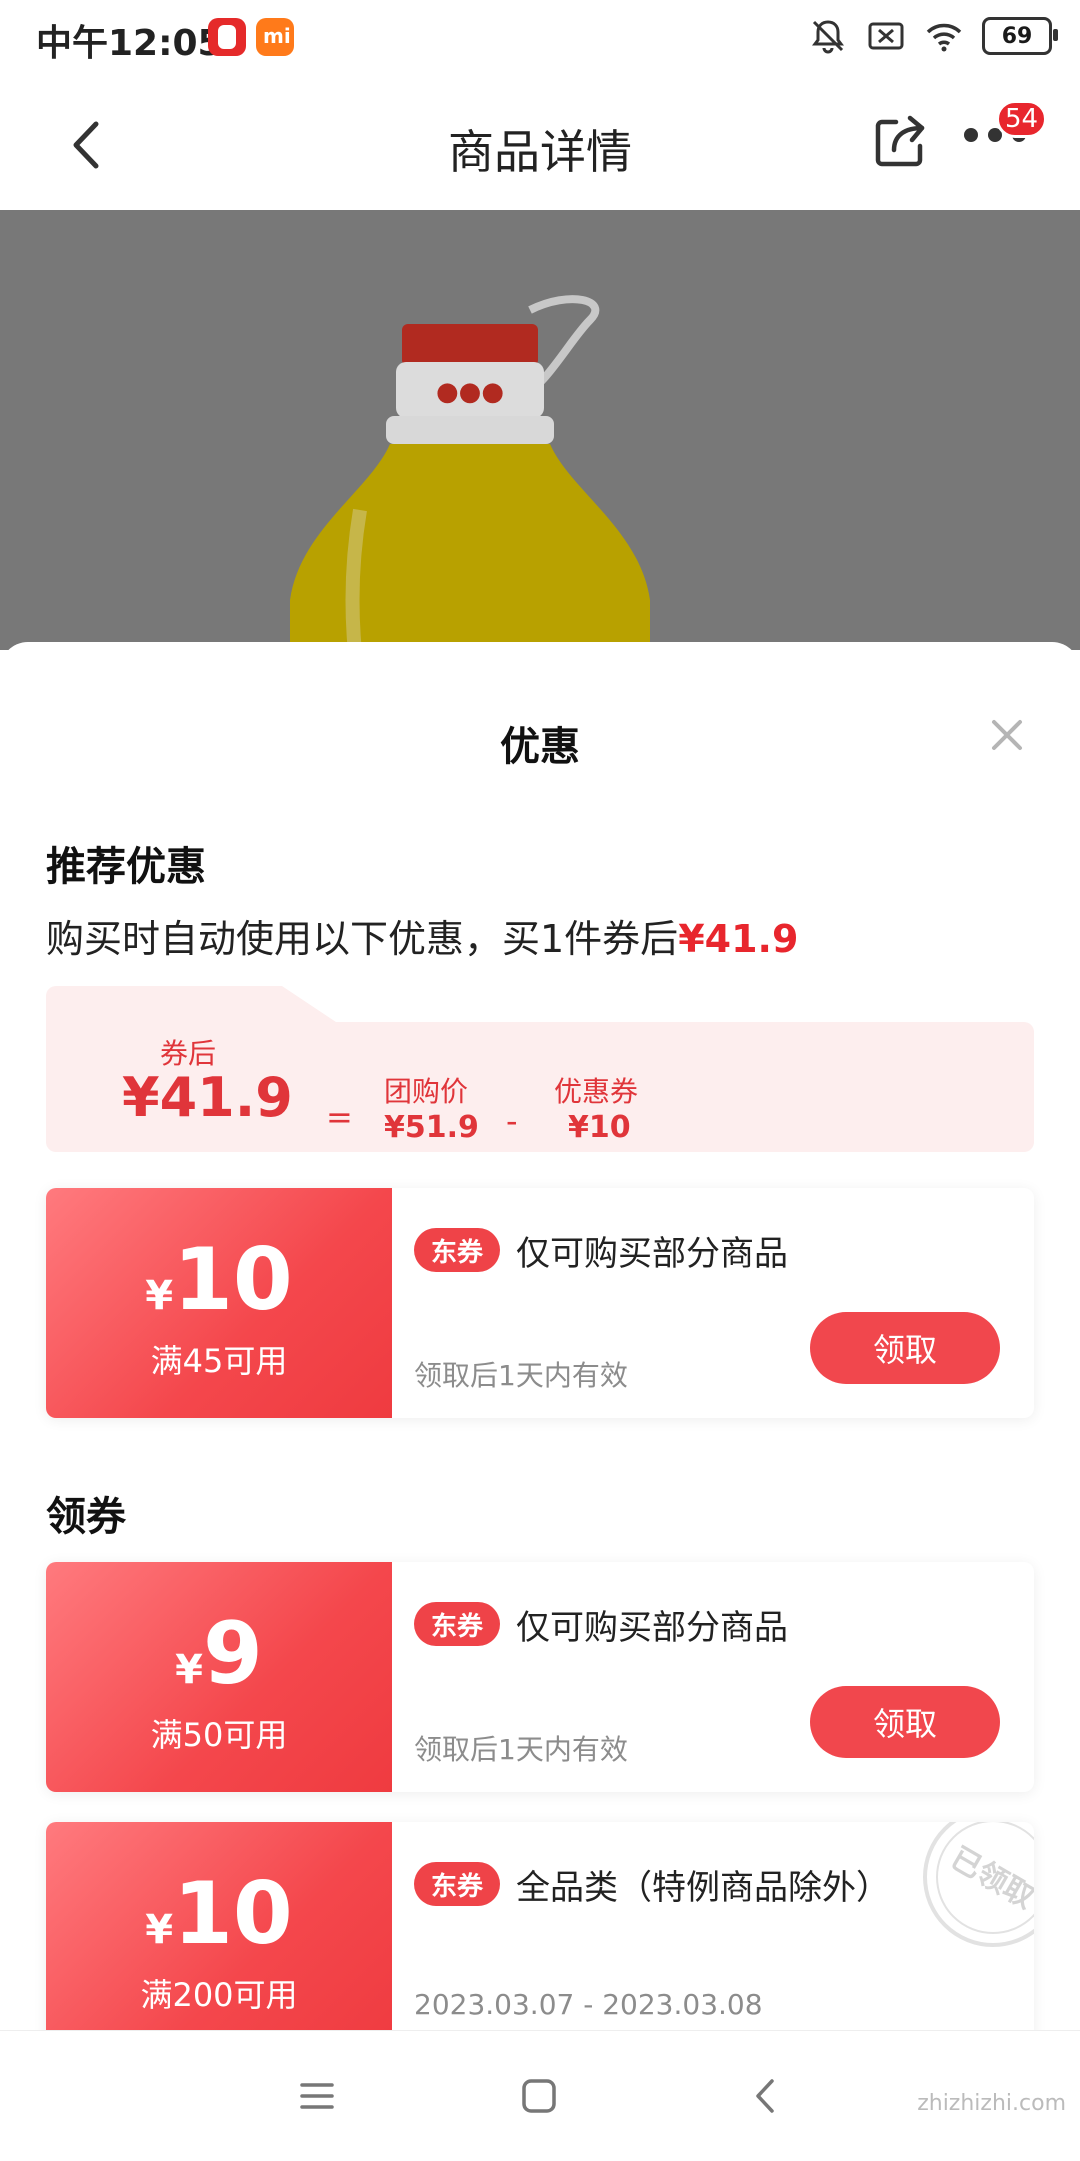 This screenshot has height=2161, width=1080. I want to click on coupon-amount-panel: ¥10 满45可用, so click(219, 1303).